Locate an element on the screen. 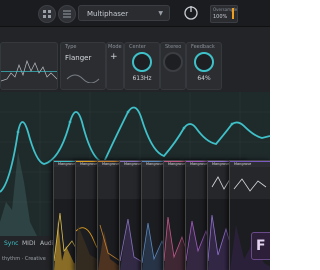 This screenshot has height=270, width=320. window-controls is located at coordinates (250, 183).